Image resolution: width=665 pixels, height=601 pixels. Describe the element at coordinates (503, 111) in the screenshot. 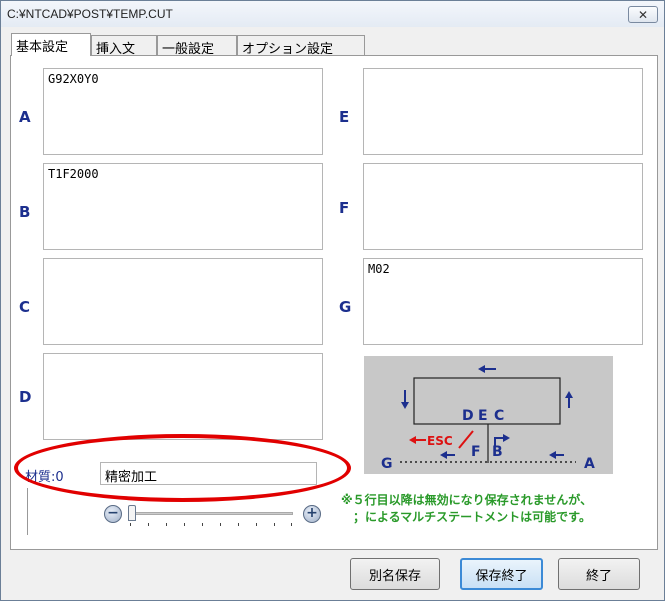

I see `slot-e-input` at that location.